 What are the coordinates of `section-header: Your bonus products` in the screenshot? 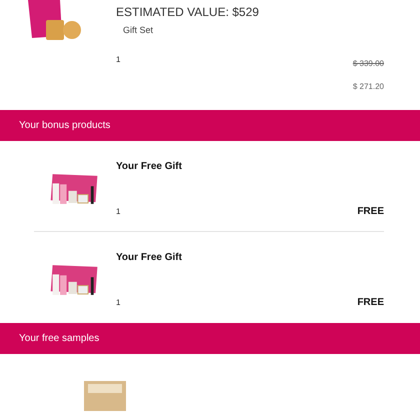 It's located at (210, 125).